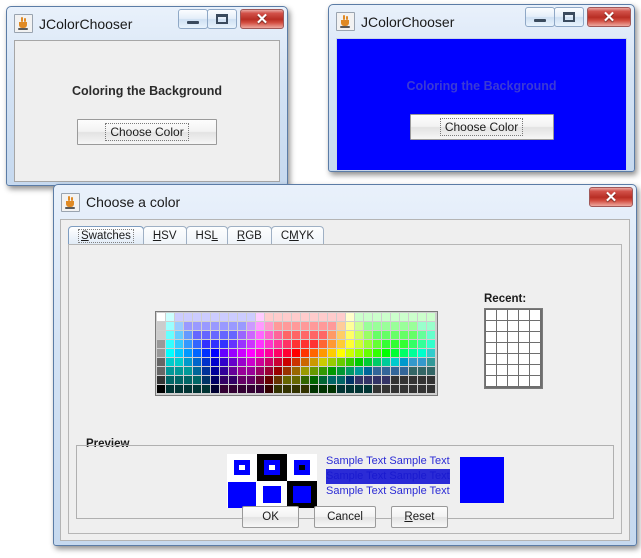 The height and width of the screenshot is (558, 641). Describe the element at coordinates (296, 353) in the screenshot. I see `swatches-grid` at that location.